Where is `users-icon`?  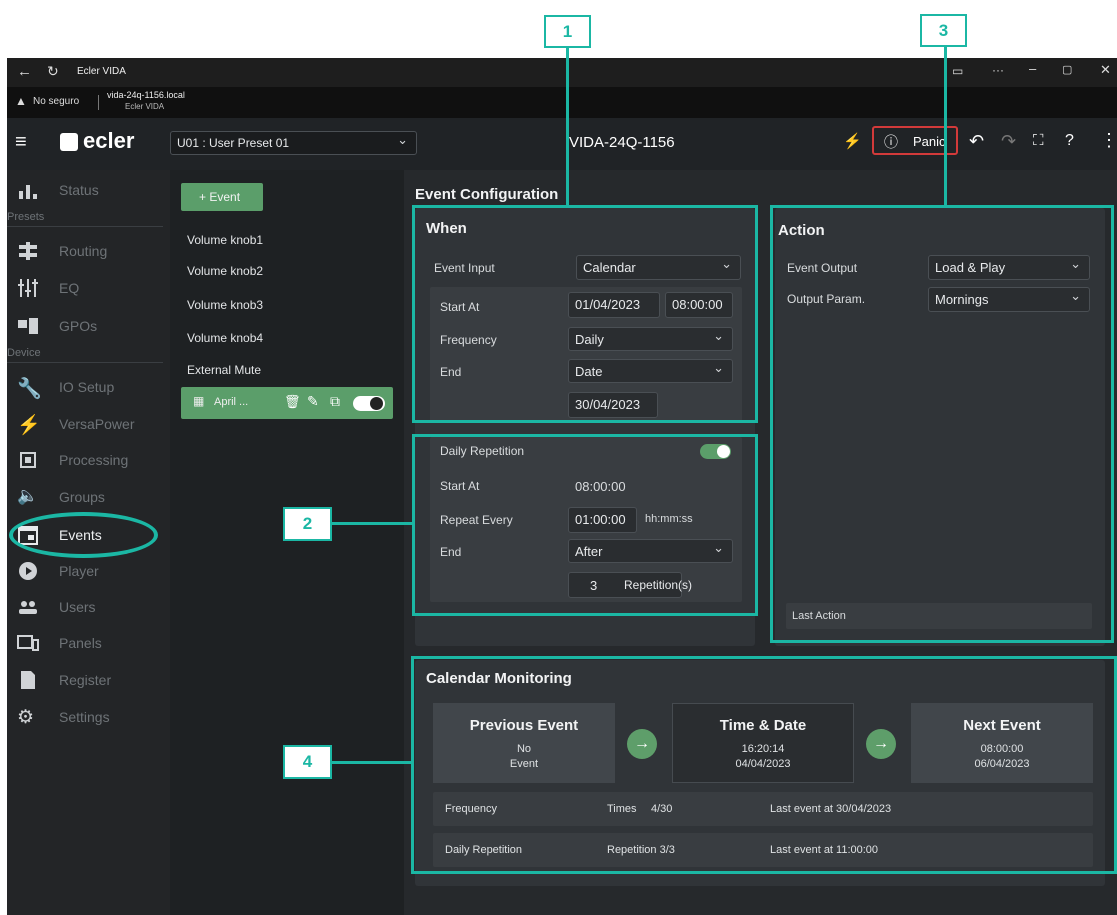
users-icon is located at coordinates (28, 607).